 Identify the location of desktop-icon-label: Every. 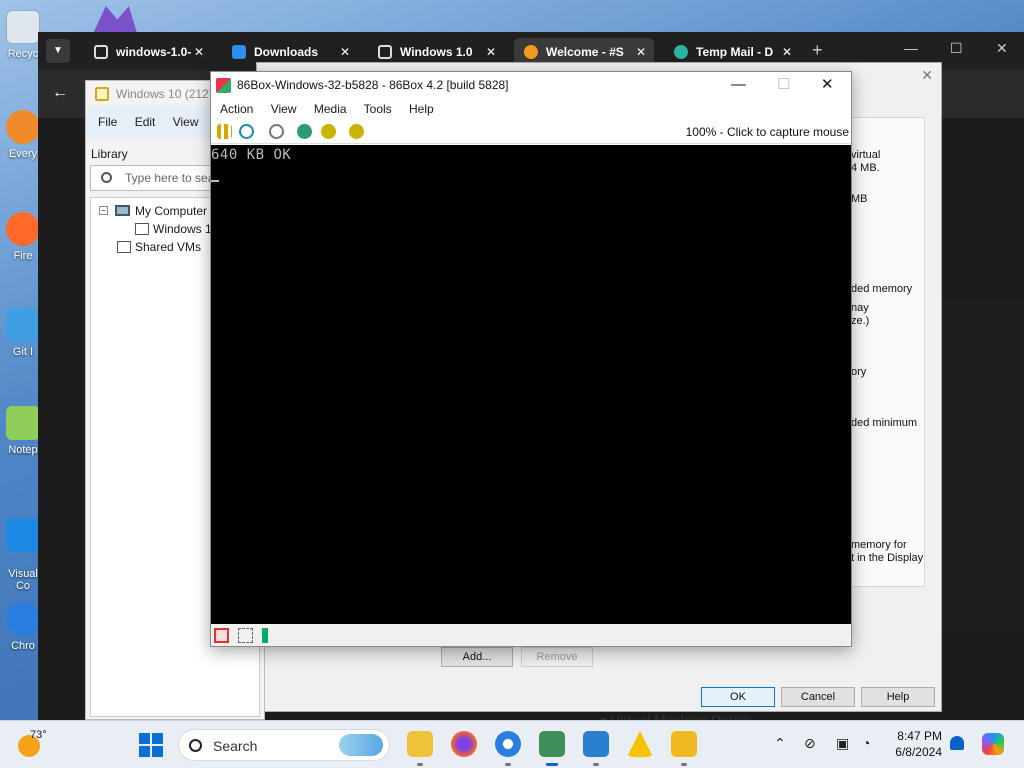
(23, 154).